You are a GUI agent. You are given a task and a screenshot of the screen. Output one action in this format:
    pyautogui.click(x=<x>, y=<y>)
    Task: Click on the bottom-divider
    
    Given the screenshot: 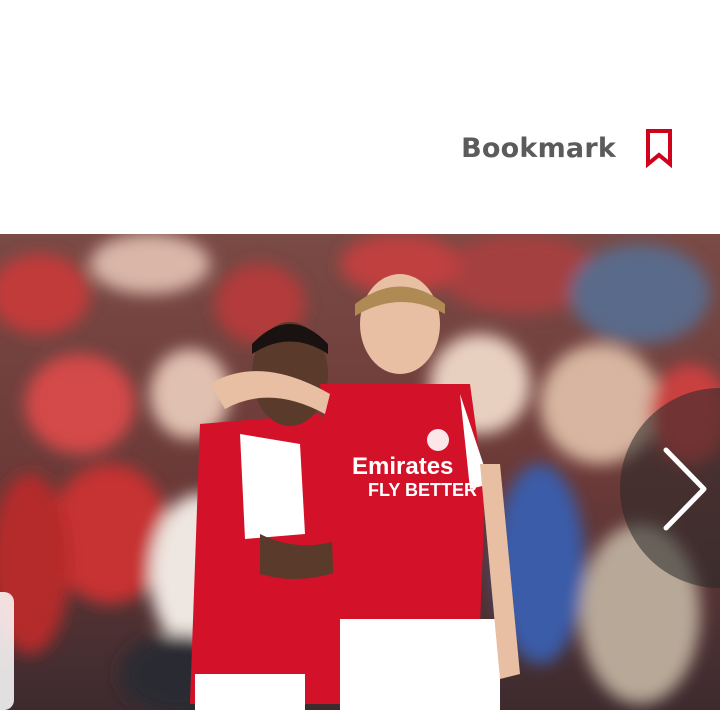 What is the action you would take?
    pyautogui.click(x=360, y=715)
    